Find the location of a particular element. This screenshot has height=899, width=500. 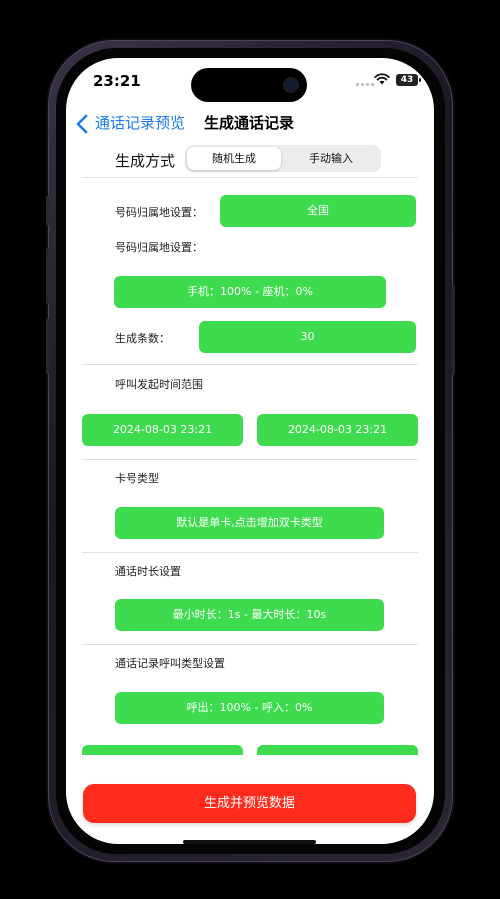

wifi-icon is located at coordinates (382, 79).